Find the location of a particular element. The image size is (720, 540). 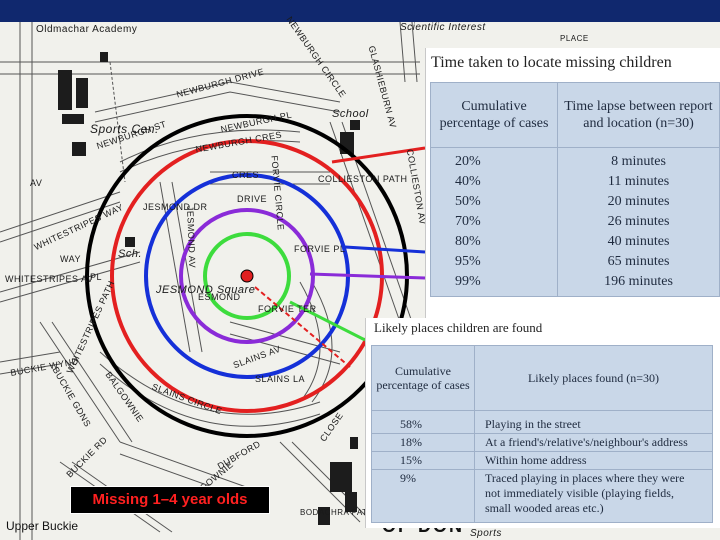

time-value: 20 minutes is located at coordinates (638, 202).